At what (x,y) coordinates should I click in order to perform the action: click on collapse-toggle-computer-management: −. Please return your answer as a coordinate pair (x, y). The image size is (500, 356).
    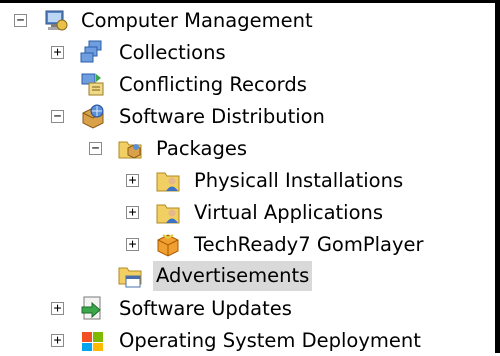
    Looking at the image, I should click on (20, 20).